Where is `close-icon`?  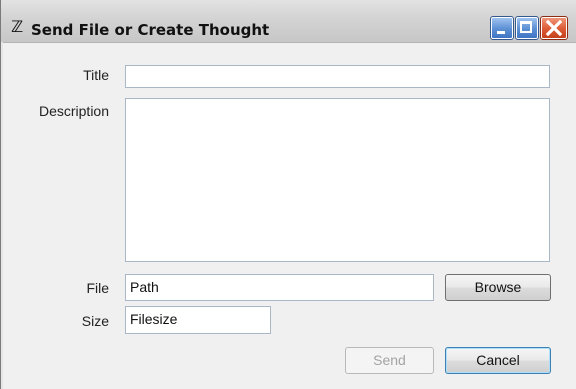 close-icon is located at coordinates (554, 28).